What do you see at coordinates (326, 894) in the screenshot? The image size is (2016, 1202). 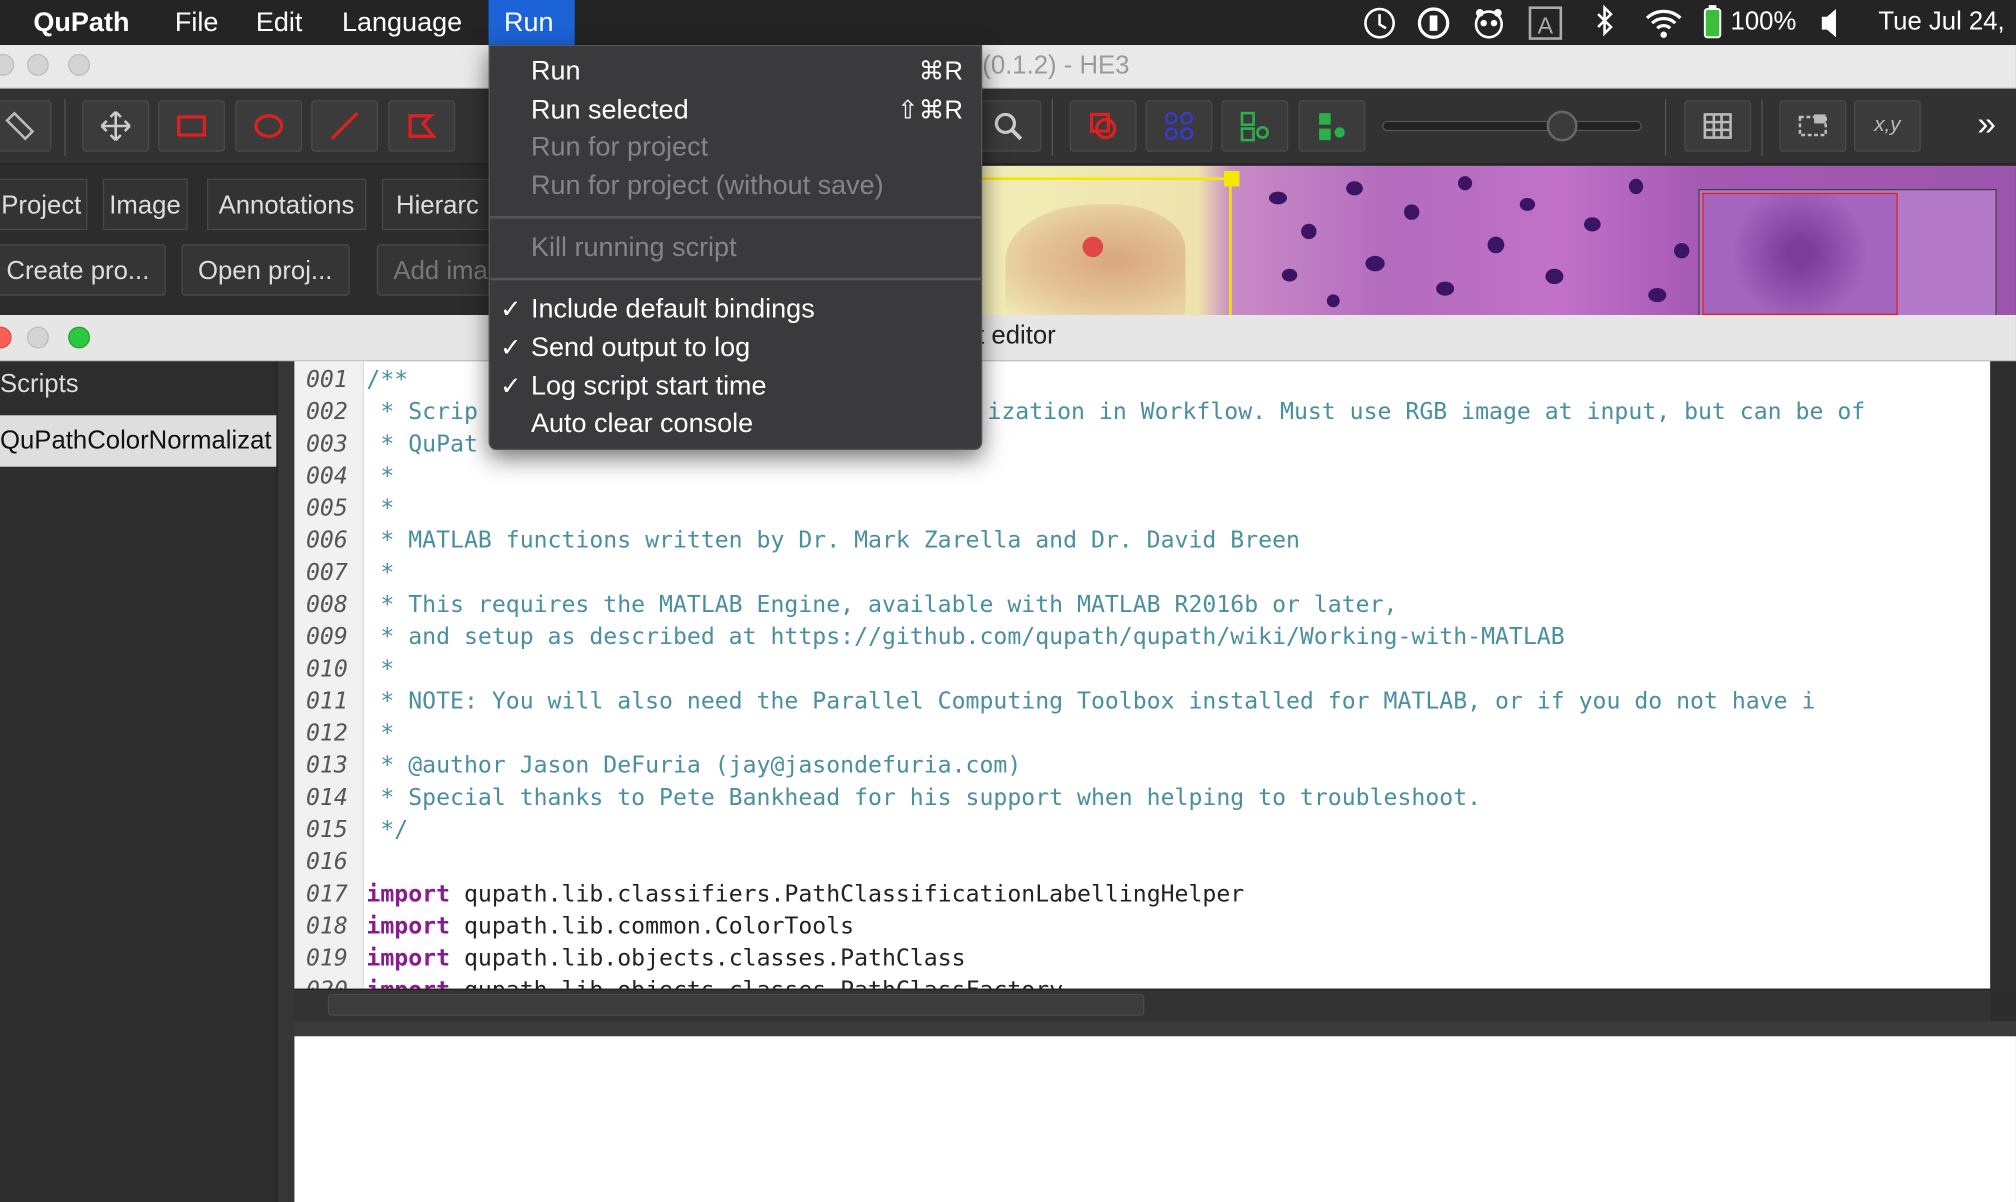 I see `line-number: 017` at bounding box center [326, 894].